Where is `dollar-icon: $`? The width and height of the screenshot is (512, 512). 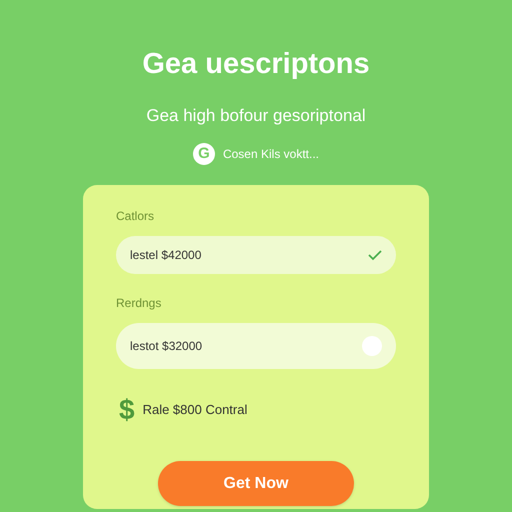 dollar-icon: $ is located at coordinates (127, 410).